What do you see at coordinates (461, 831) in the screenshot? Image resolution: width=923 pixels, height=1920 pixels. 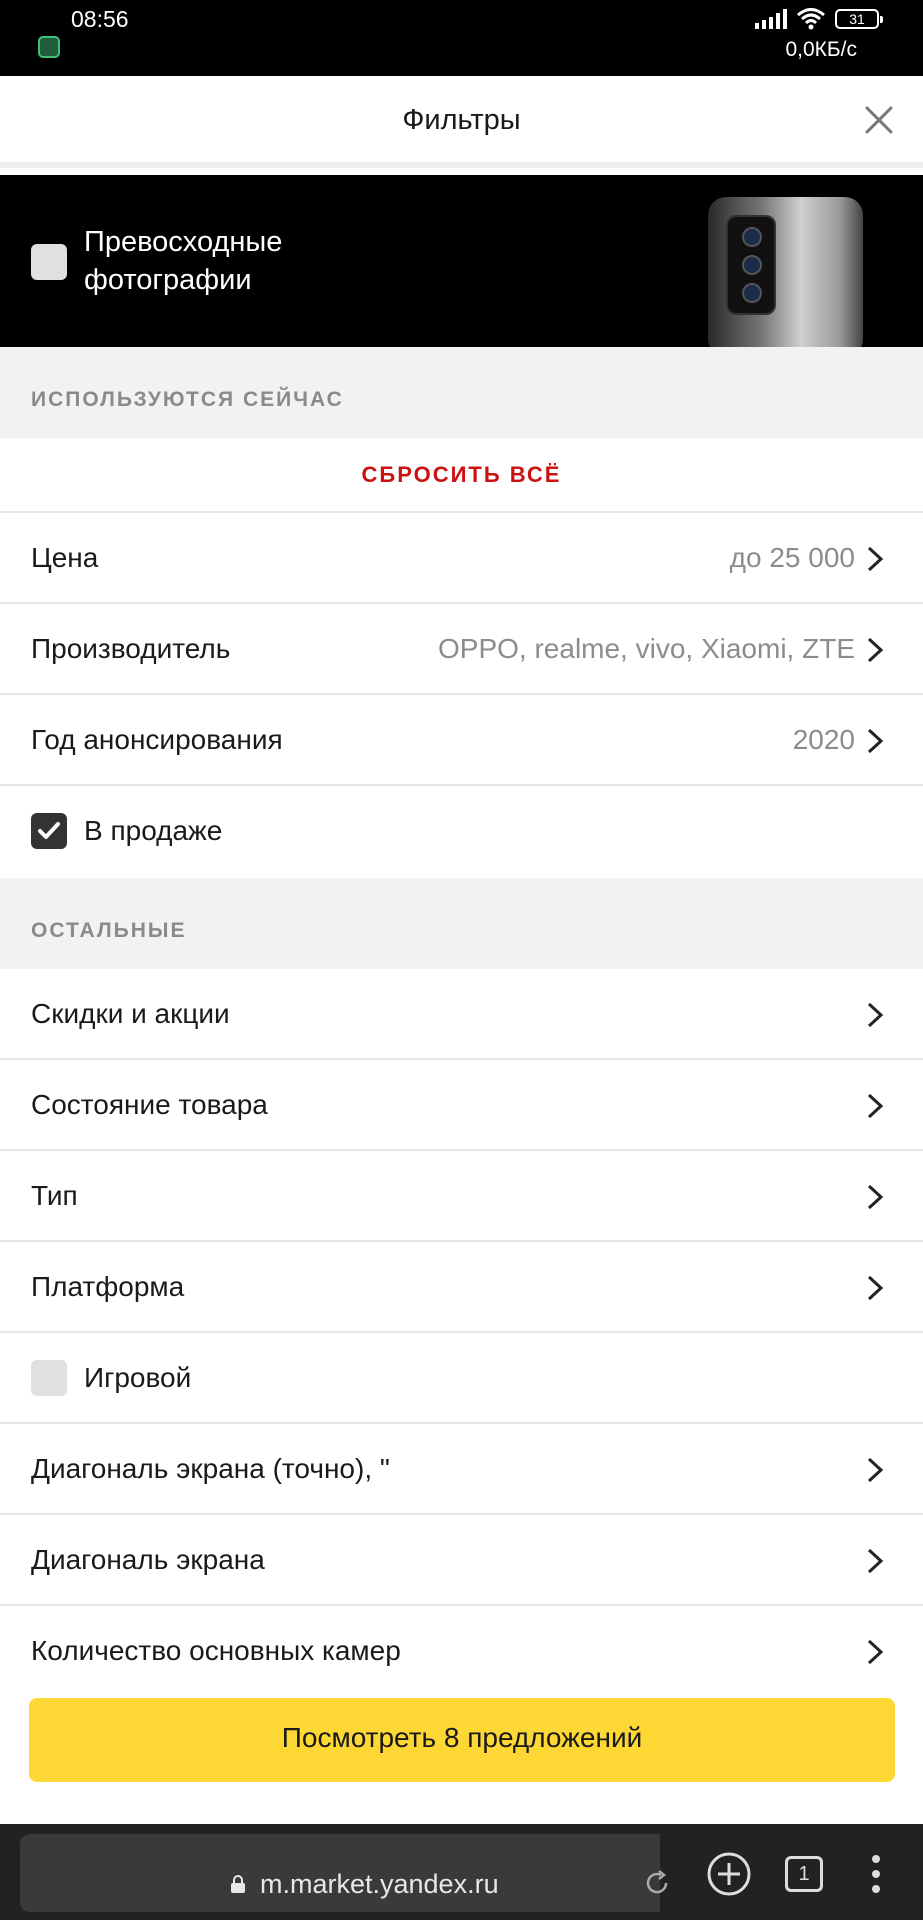 I see `filter-row-in-stock: В продаже` at bounding box center [461, 831].